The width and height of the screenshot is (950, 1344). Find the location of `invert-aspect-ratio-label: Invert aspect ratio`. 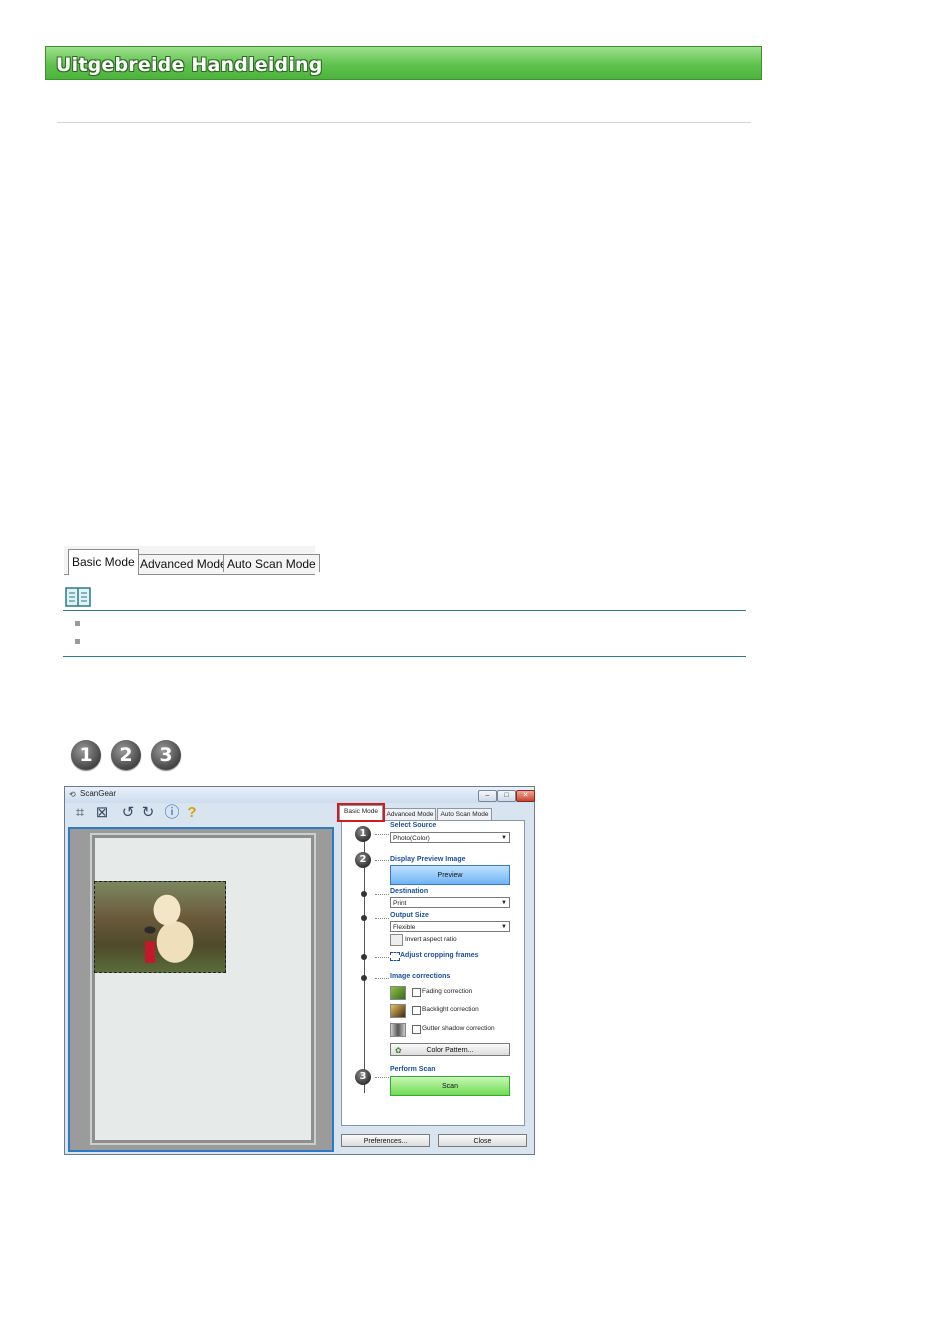

invert-aspect-ratio-label: Invert aspect ratio is located at coordinates (431, 939).